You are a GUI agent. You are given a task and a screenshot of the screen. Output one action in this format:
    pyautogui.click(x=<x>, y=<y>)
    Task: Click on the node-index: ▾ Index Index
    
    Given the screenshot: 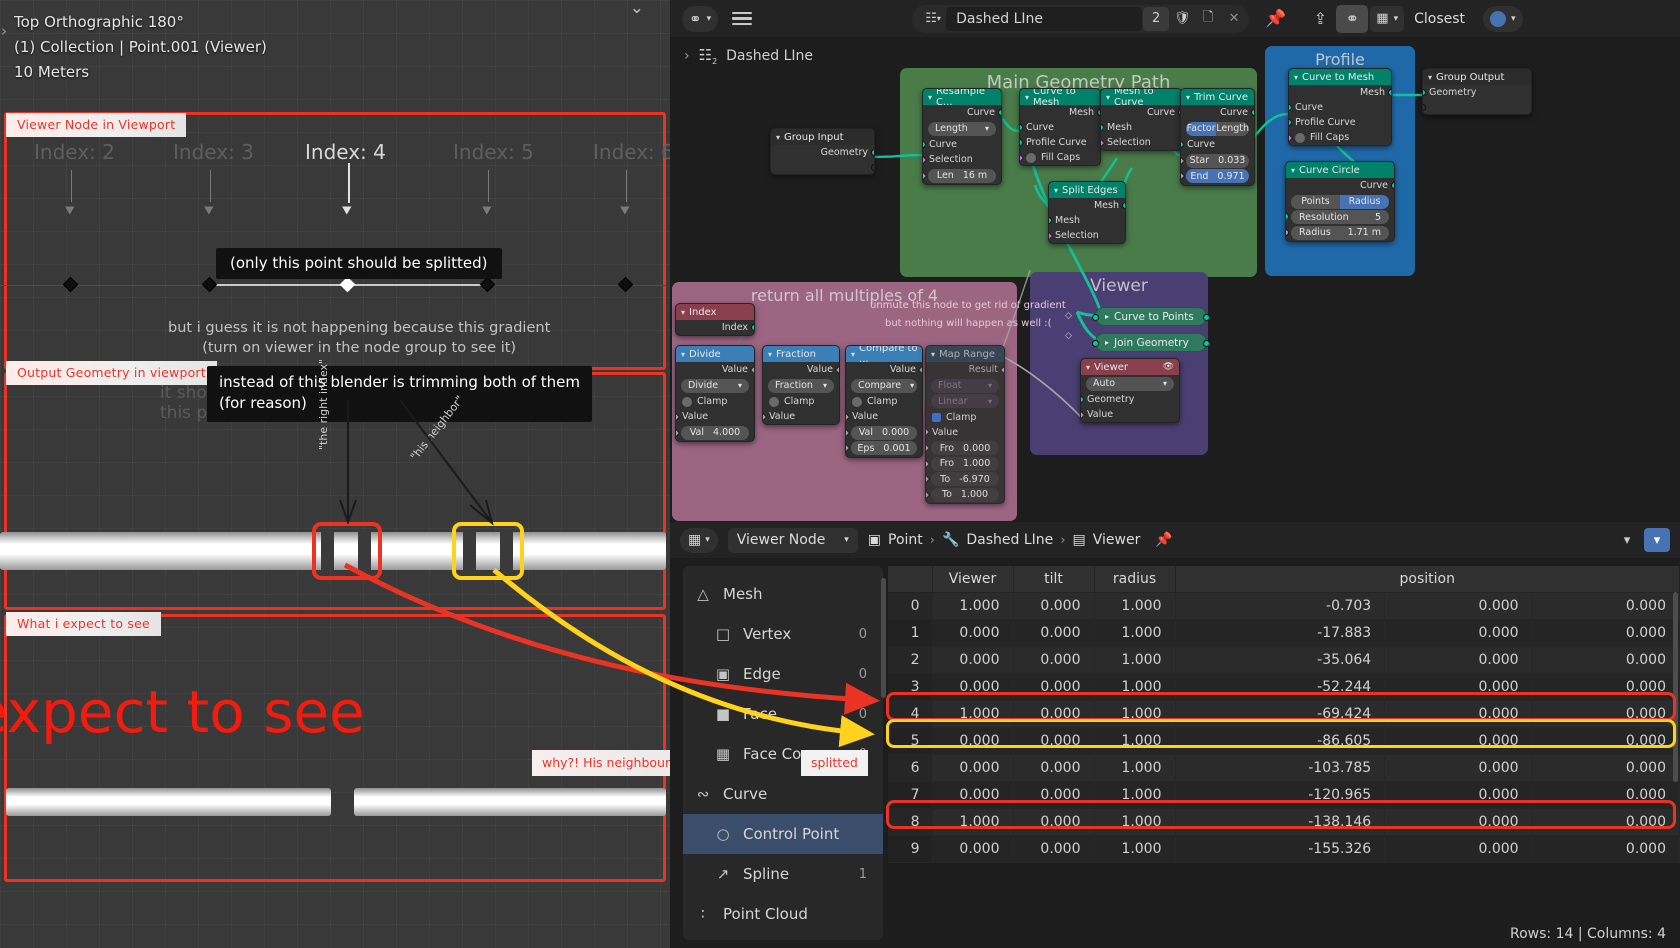 What is the action you would take?
    pyautogui.click(x=715, y=319)
    